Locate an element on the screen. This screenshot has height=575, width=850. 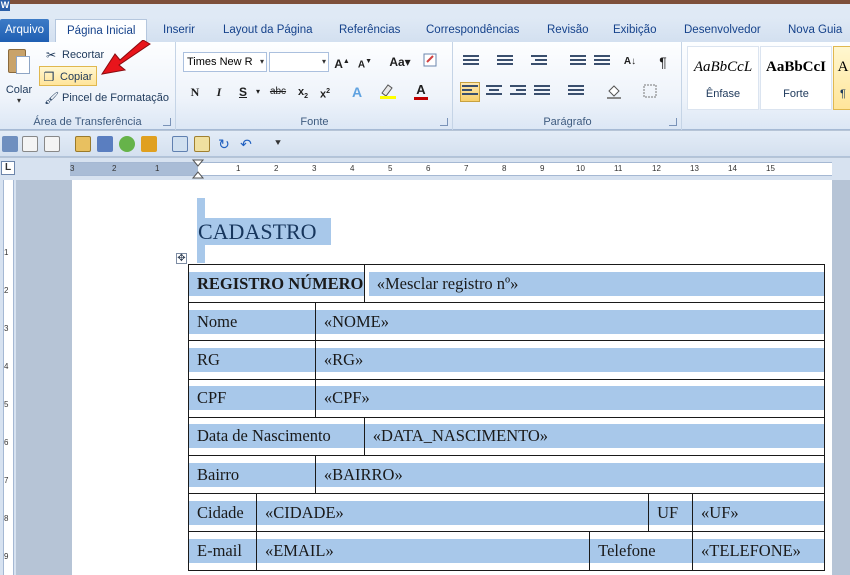
tab-referencias: Referências is located at coordinates (369, 30).